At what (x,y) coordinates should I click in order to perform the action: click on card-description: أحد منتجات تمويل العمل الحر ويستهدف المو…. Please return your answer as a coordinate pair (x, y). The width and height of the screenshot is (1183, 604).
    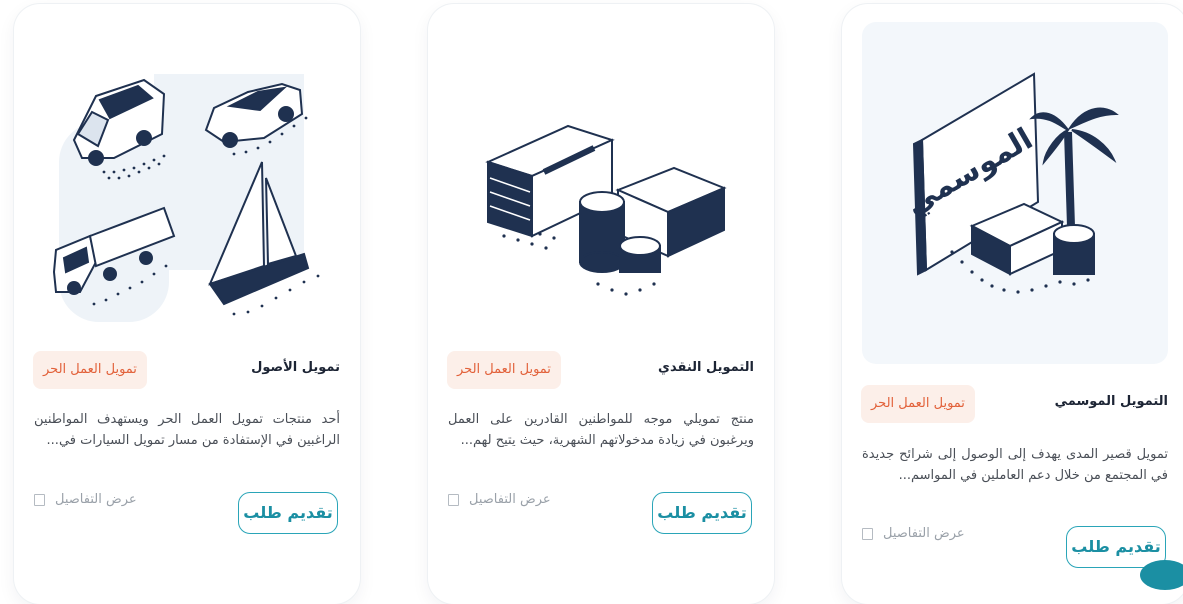
    Looking at the image, I should click on (187, 430).